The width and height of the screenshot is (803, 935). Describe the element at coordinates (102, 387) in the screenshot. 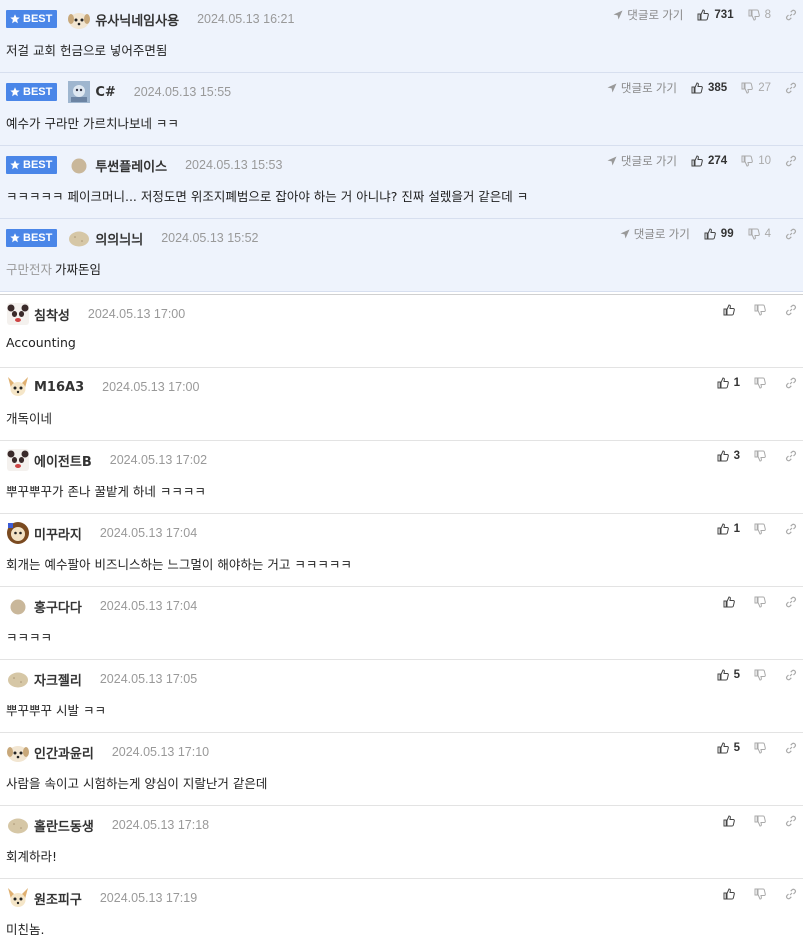

I see `comment-header: M16A3 2024.05.13 17:00` at that location.